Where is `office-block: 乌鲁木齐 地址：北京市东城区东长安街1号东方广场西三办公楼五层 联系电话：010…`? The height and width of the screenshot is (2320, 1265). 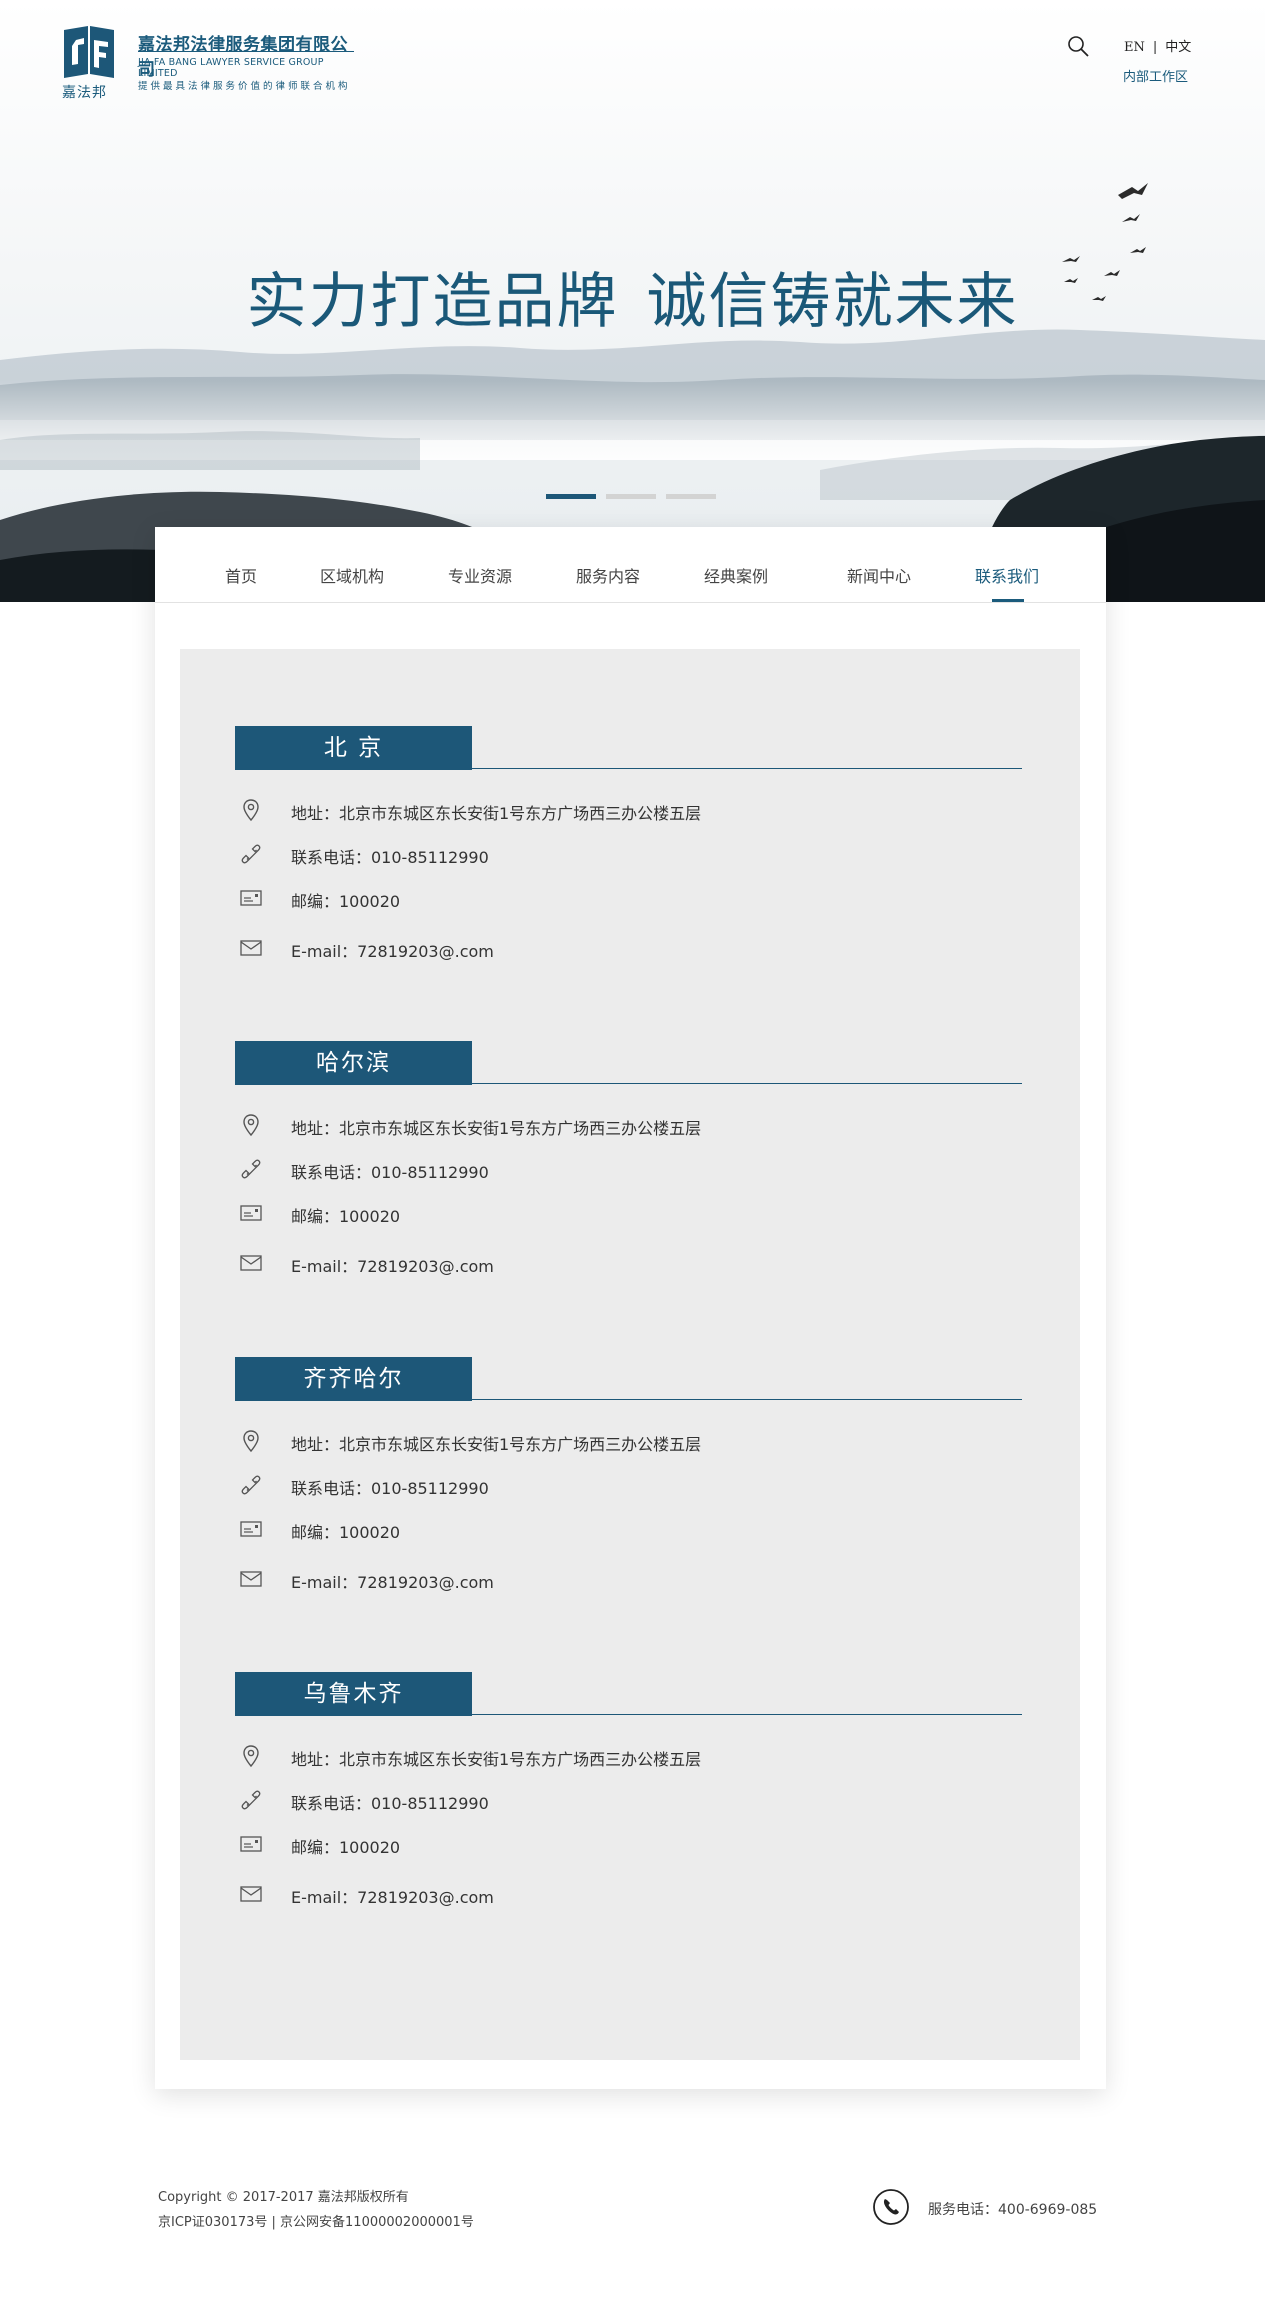
office-block: 乌鲁木齐 地址：北京市东城区东长安街1号东方广场西三办公楼五层 联系电话：010… is located at coordinates (628, 1802).